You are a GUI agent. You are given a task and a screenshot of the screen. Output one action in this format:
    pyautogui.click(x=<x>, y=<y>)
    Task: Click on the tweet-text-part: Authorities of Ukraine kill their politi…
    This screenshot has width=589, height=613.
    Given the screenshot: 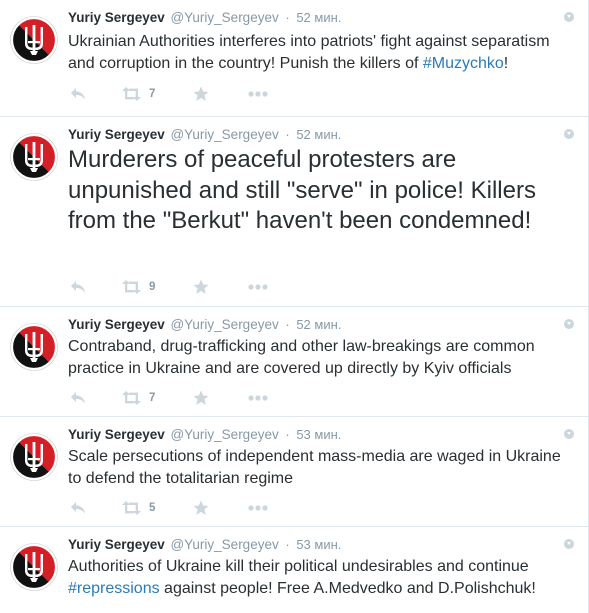 What is the action you would take?
    pyautogui.click(x=298, y=566)
    